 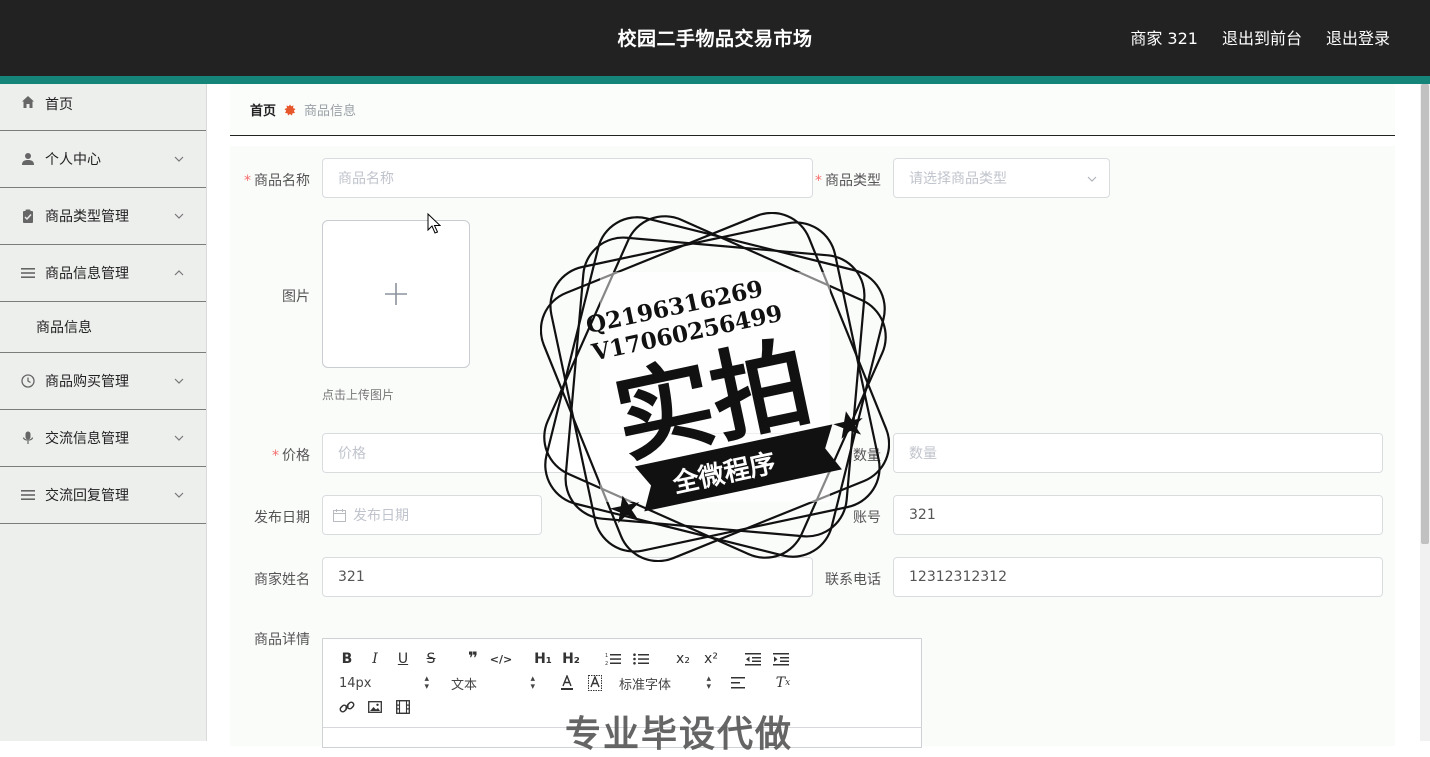 I want to click on current-user-link: 商家 321, so click(x=1164, y=37).